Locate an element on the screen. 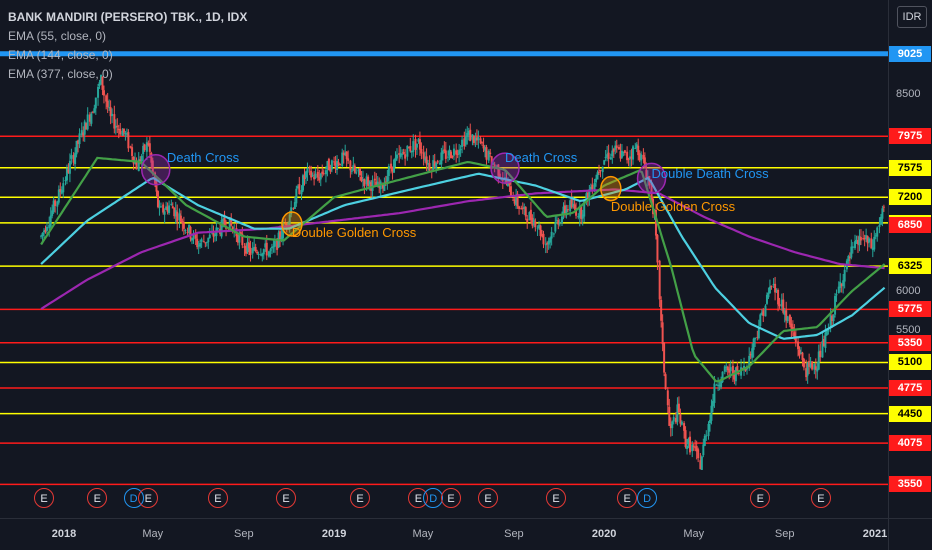  x-tick-label: 2018 is located at coordinates (64, 534).